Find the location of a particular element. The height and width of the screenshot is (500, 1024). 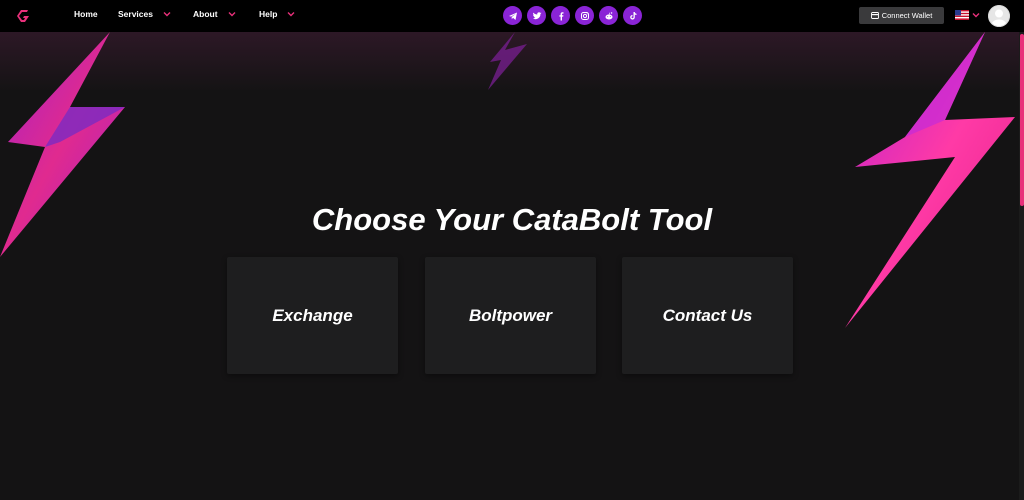

nav-item-label: Home is located at coordinates (86, 14).